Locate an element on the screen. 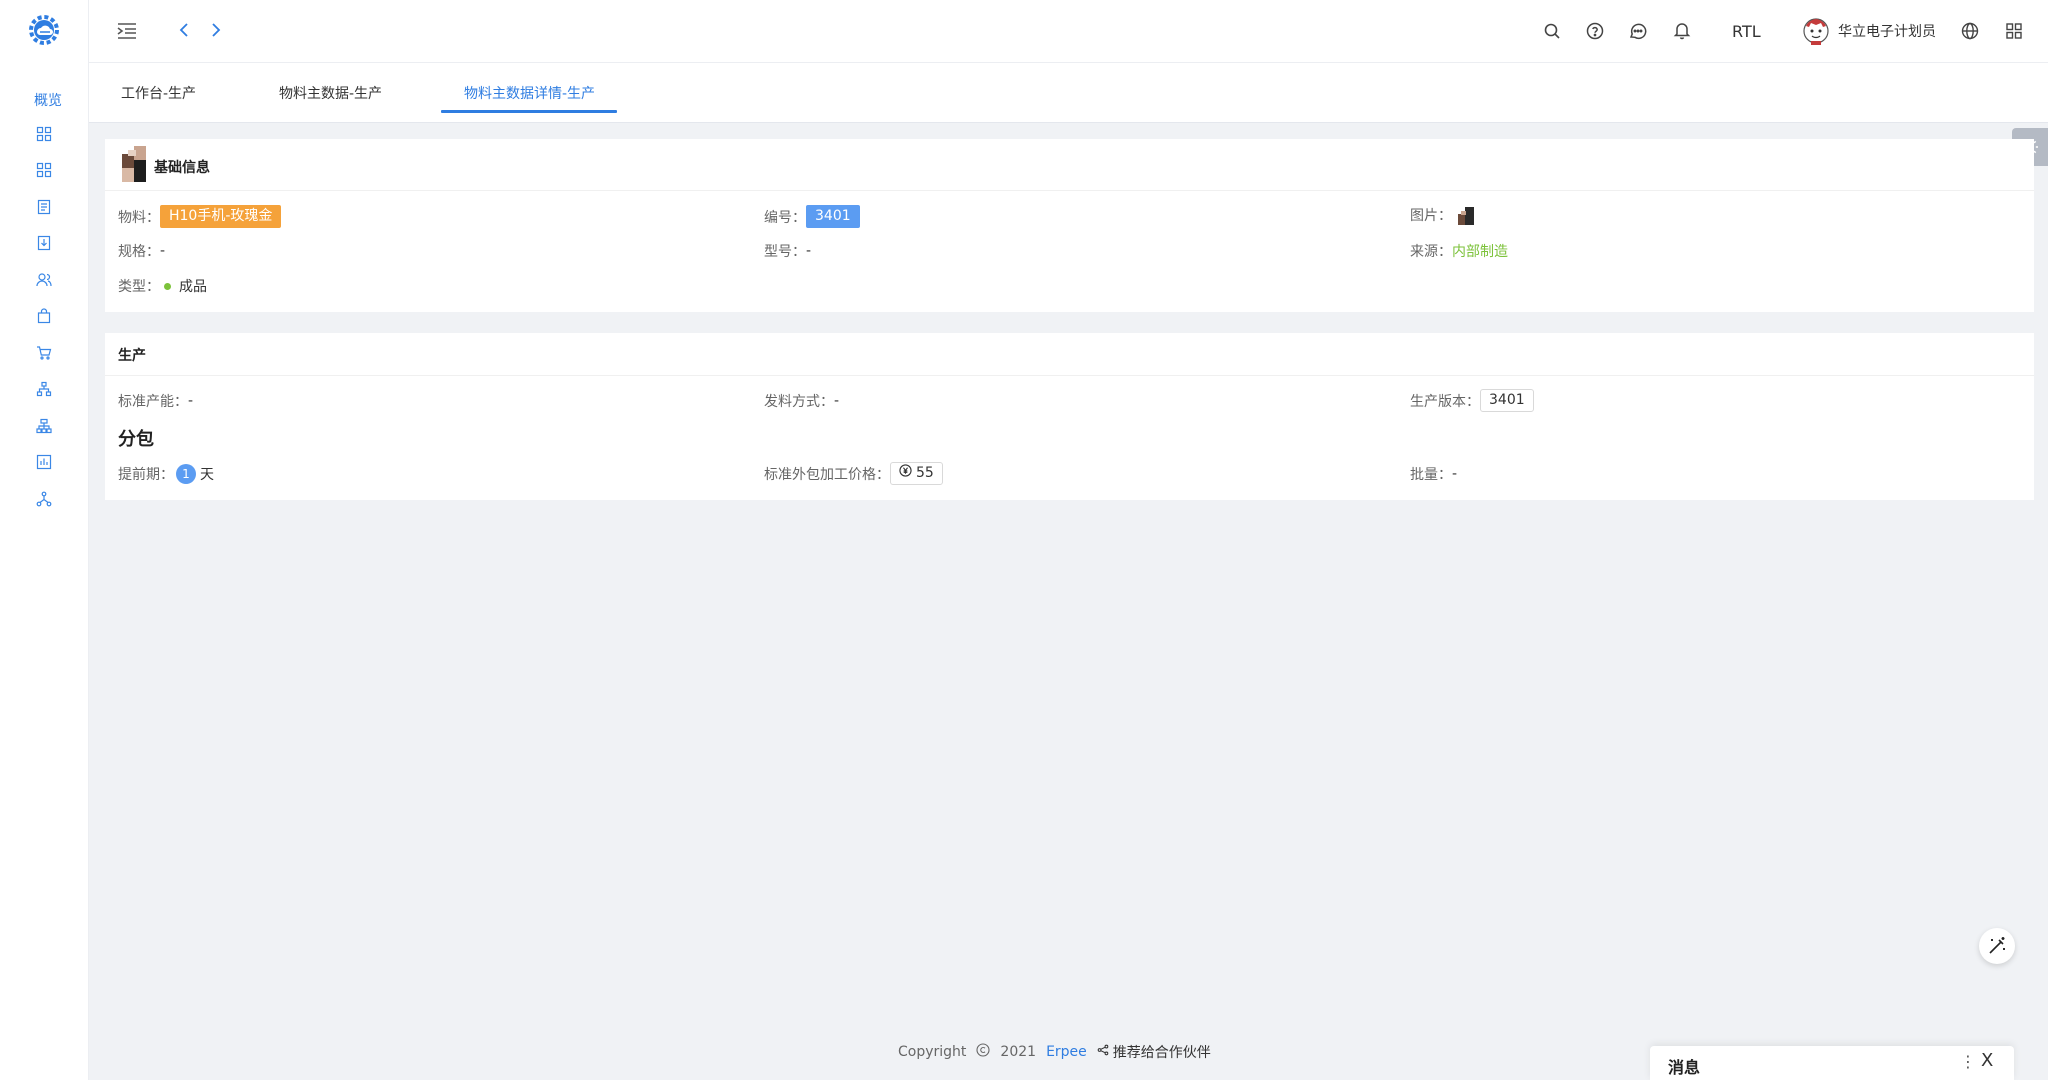 The image size is (2048, 1080). code-field: 编号： 3401 is located at coordinates (812, 216).